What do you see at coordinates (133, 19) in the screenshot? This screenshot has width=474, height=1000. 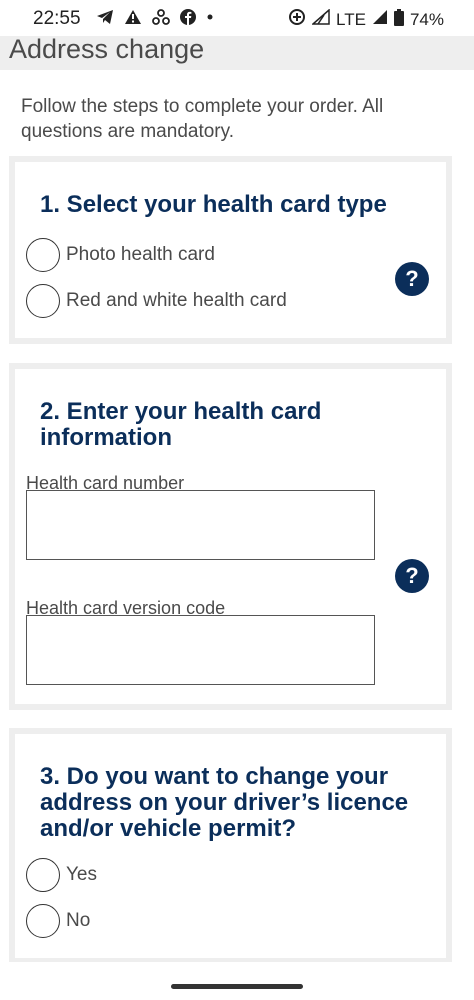 I see `warning-icon` at bounding box center [133, 19].